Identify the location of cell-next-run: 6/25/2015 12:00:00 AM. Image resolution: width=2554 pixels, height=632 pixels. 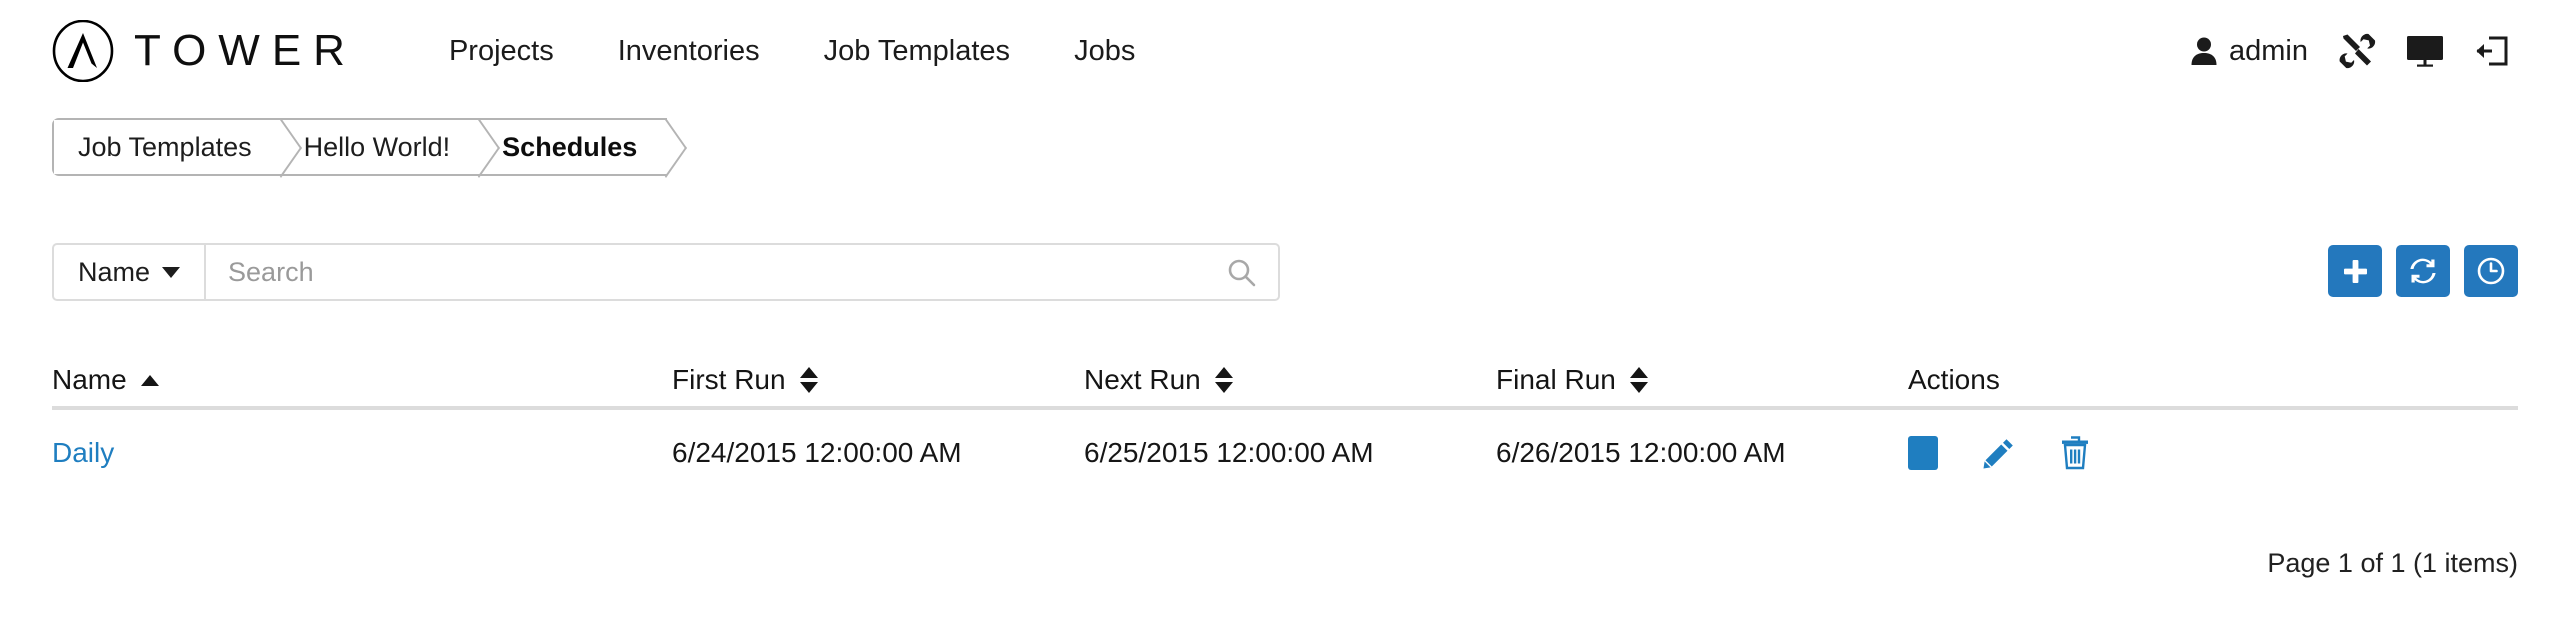
(1229, 452).